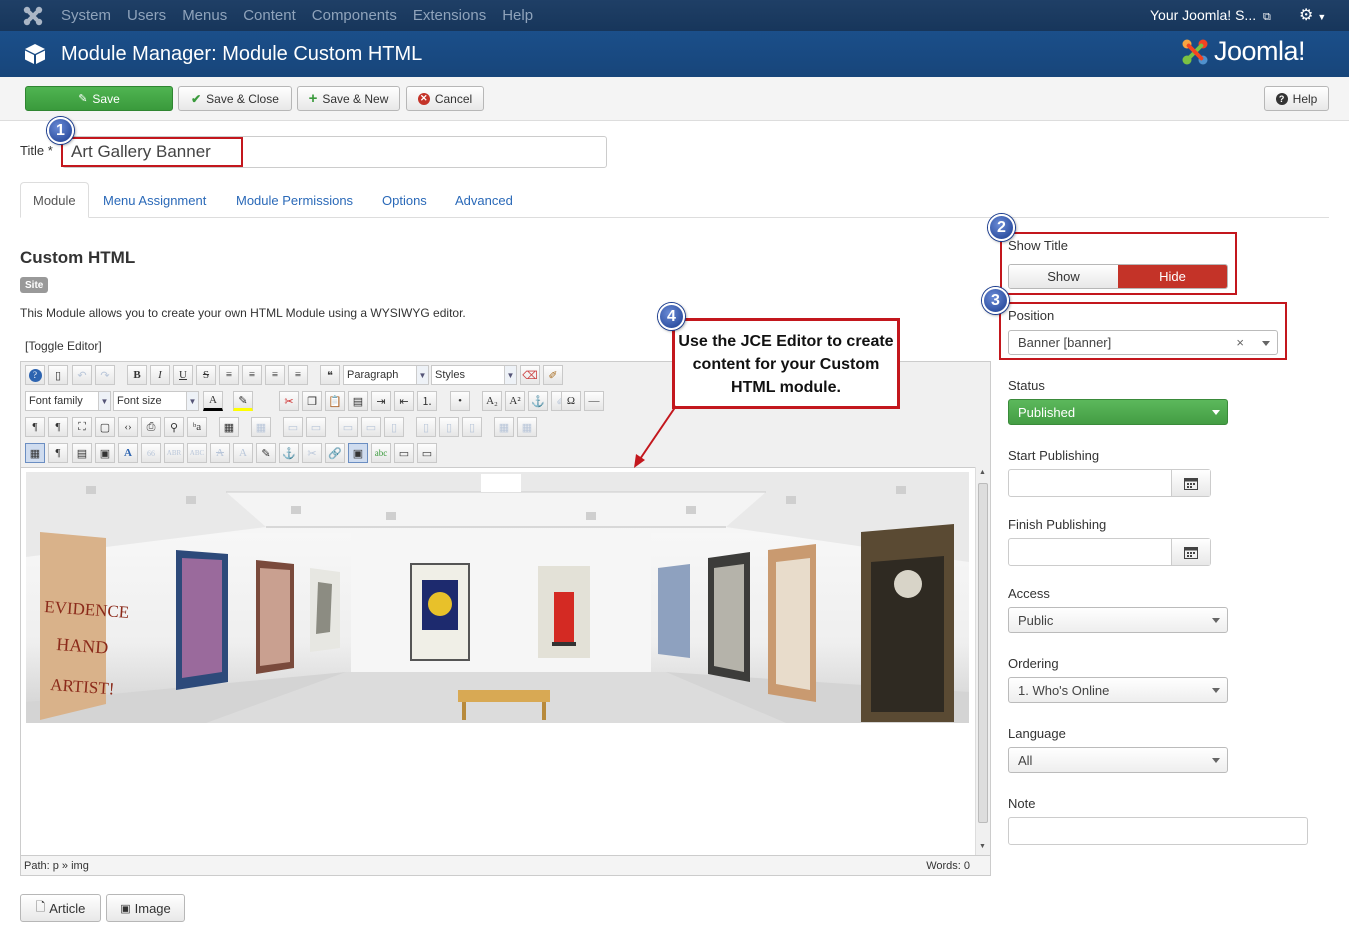 Image resolution: width=1349 pixels, height=937 pixels. Describe the element at coordinates (381, 453) in the screenshot. I see `spellcheck-icon: abc` at that location.